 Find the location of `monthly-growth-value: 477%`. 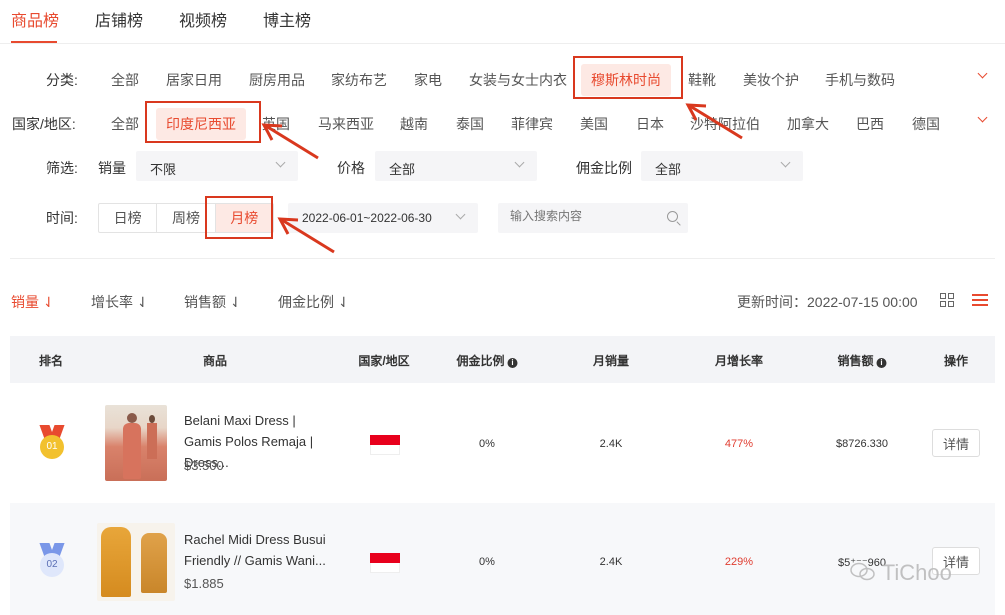

monthly-growth-value: 477% is located at coordinates (739, 444).